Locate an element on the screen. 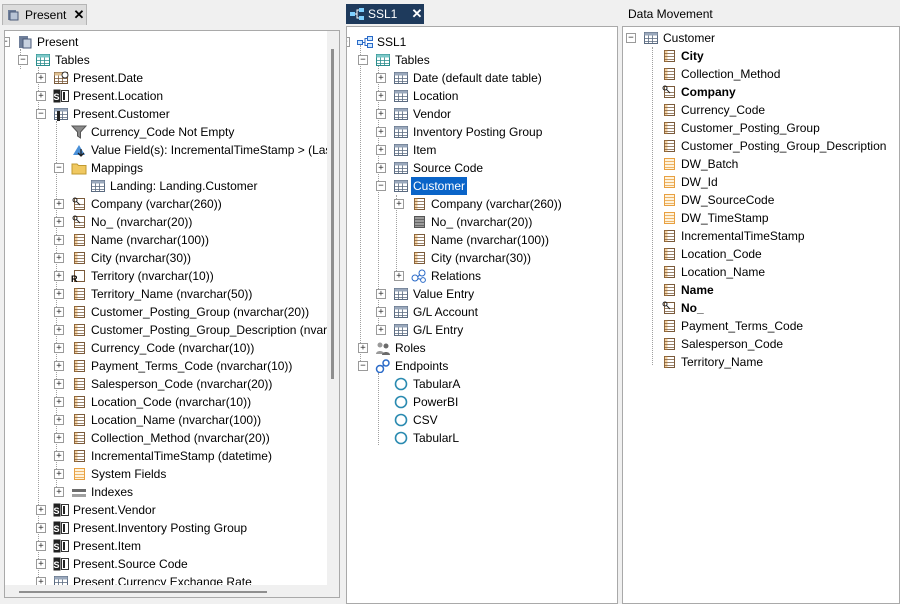 The image size is (900, 604). vertical-scrollbar is located at coordinates (333, 314).